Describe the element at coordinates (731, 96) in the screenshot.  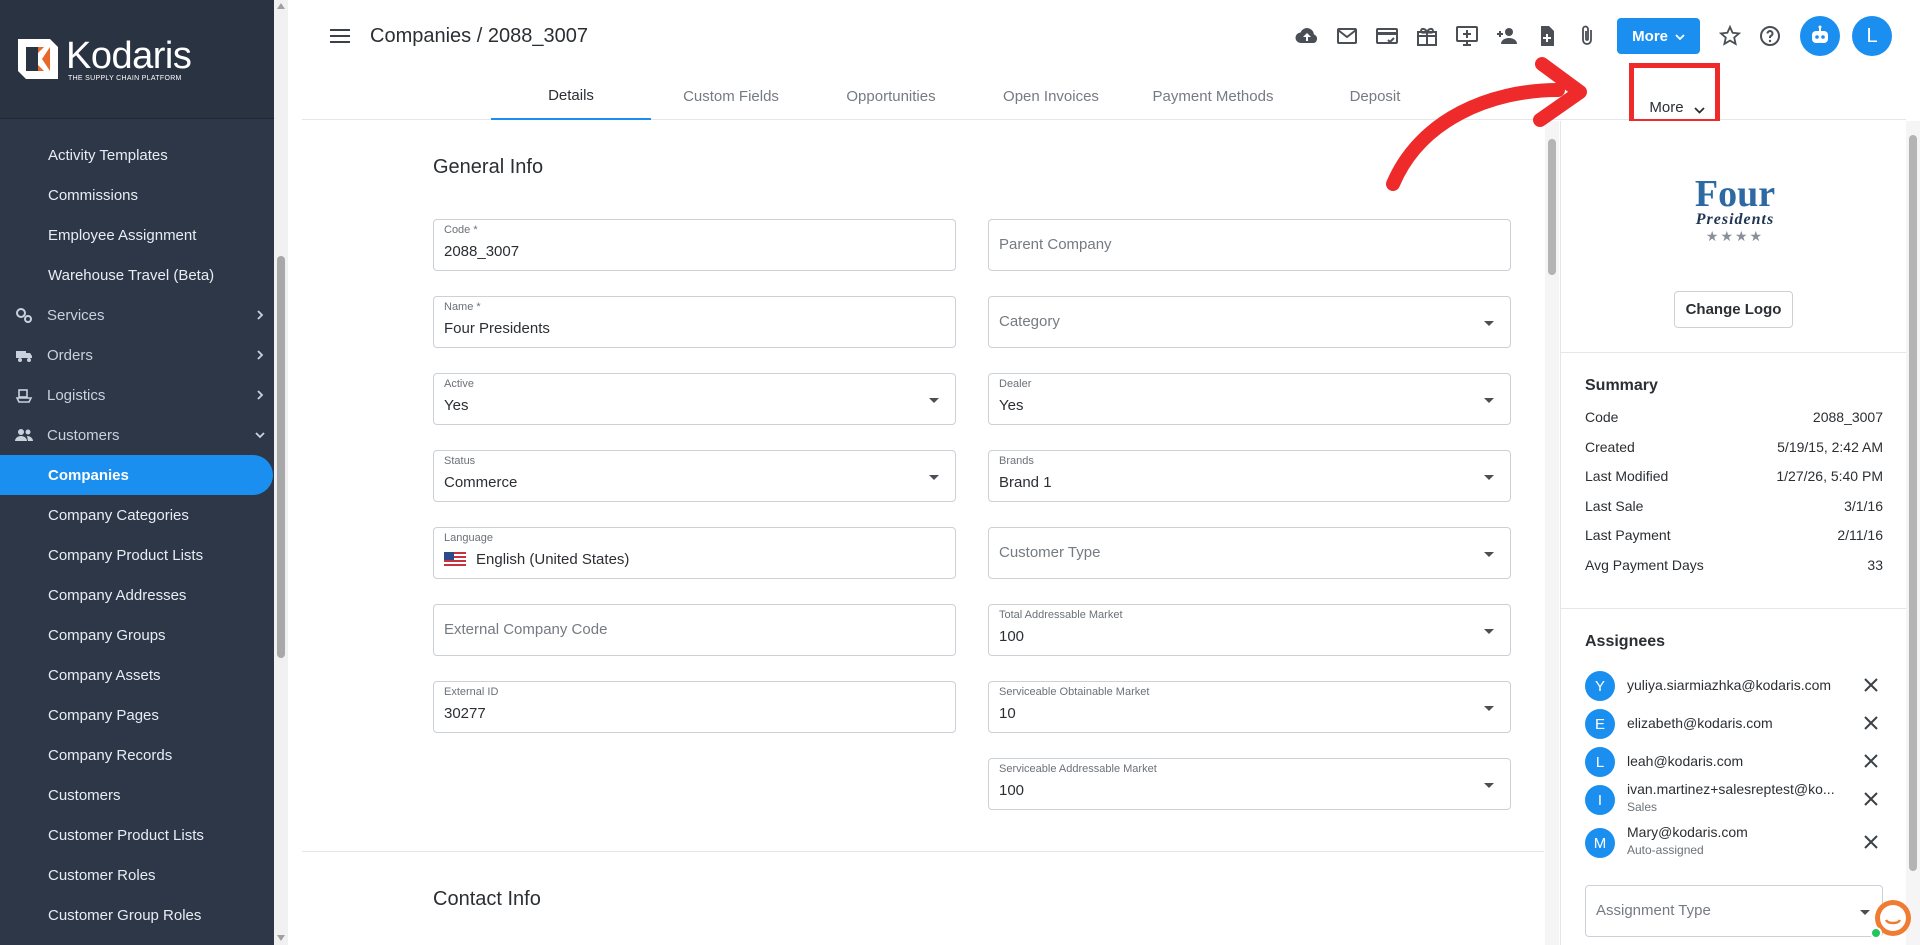
I see `tab-custom-fields: Custom Fields` at that location.